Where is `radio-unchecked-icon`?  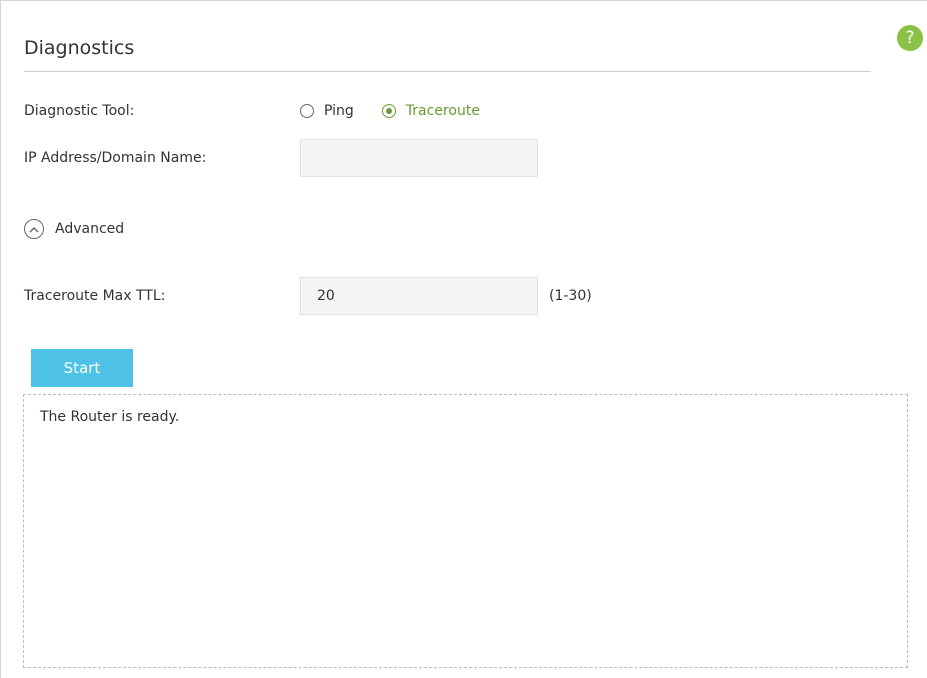
radio-unchecked-icon is located at coordinates (307, 111).